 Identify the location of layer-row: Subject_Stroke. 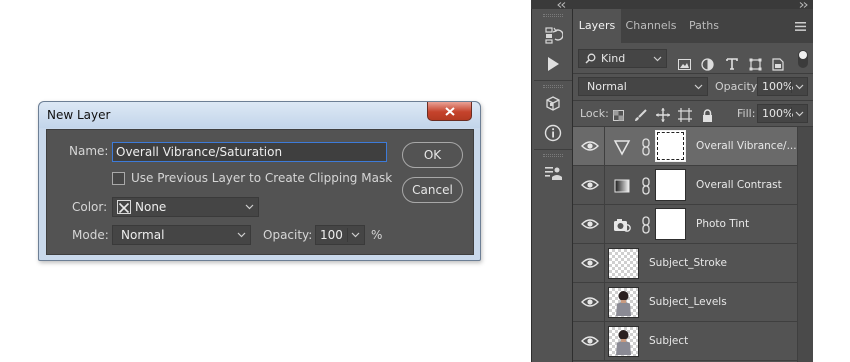
(685, 263).